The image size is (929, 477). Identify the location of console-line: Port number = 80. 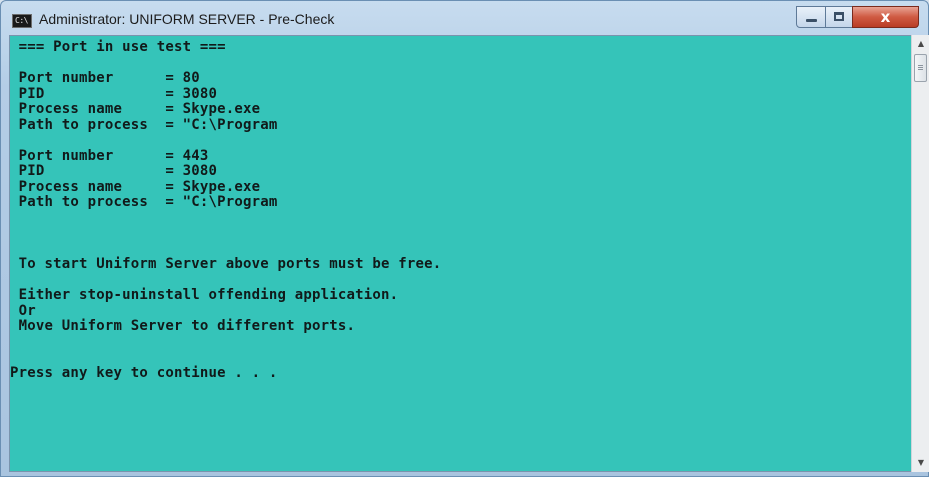
(105, 78).